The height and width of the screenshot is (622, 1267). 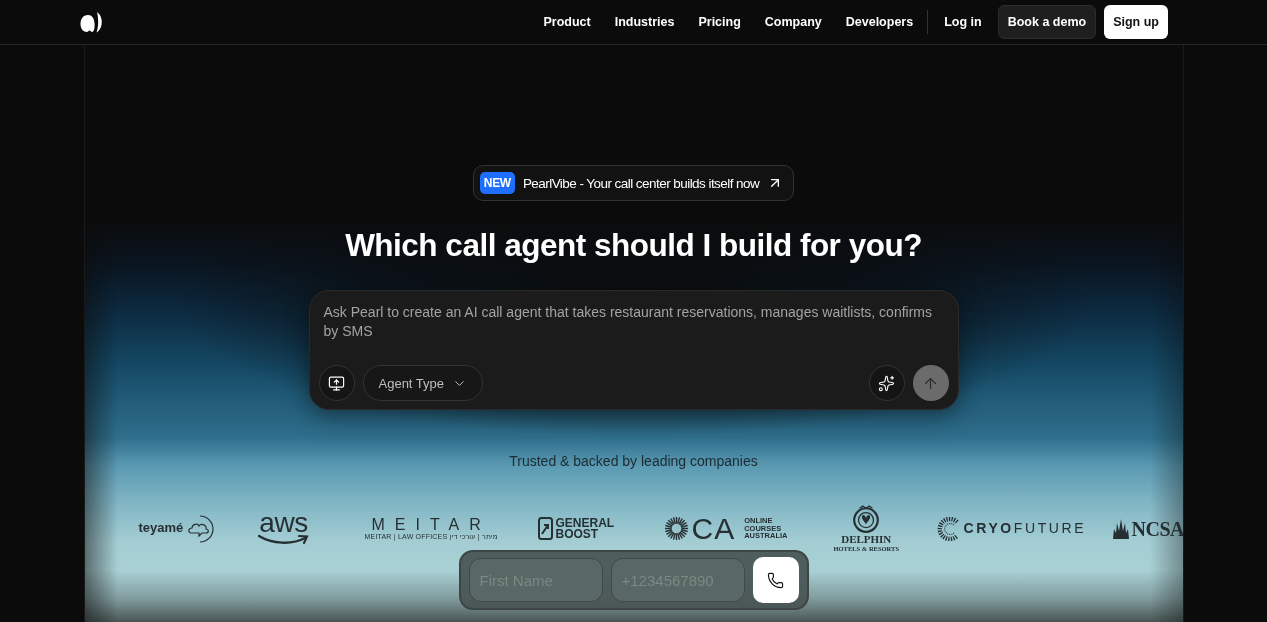 I want to click on logo-wordmark: aws, so click(x=283, y=522).